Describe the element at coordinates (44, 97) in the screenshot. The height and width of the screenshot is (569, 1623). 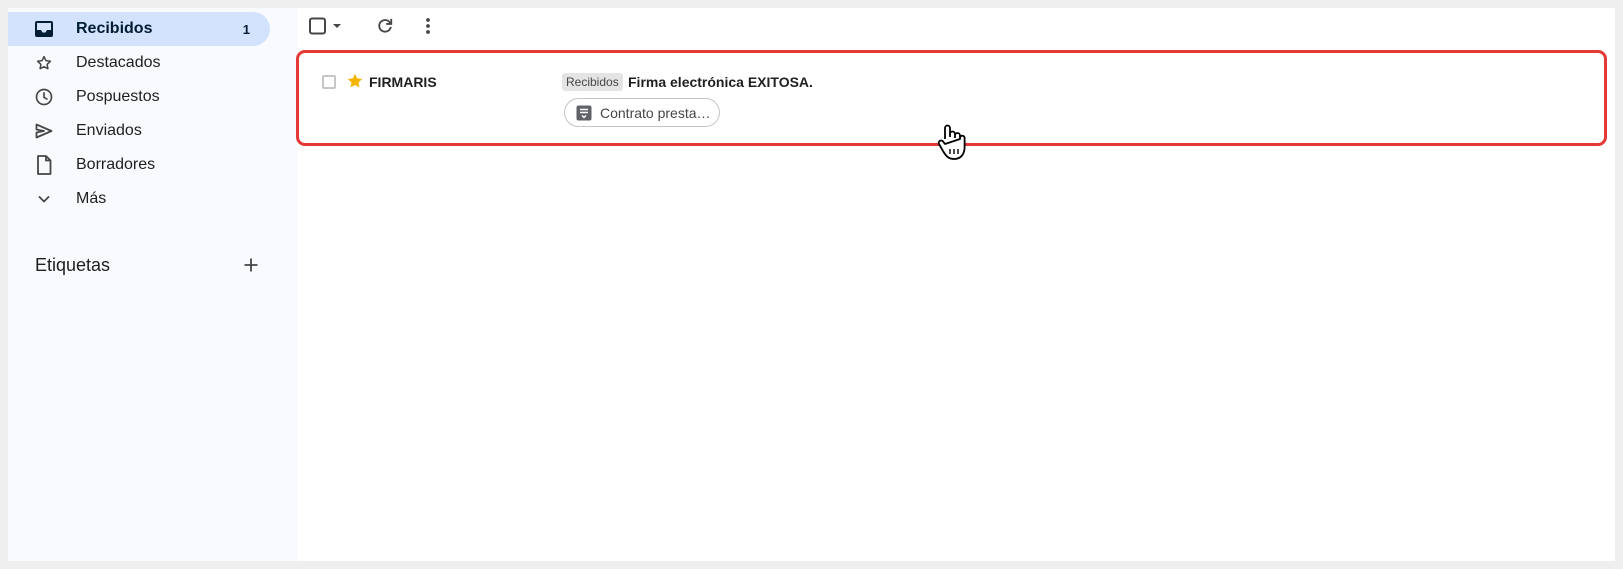
I see `clock-icon` at that location.